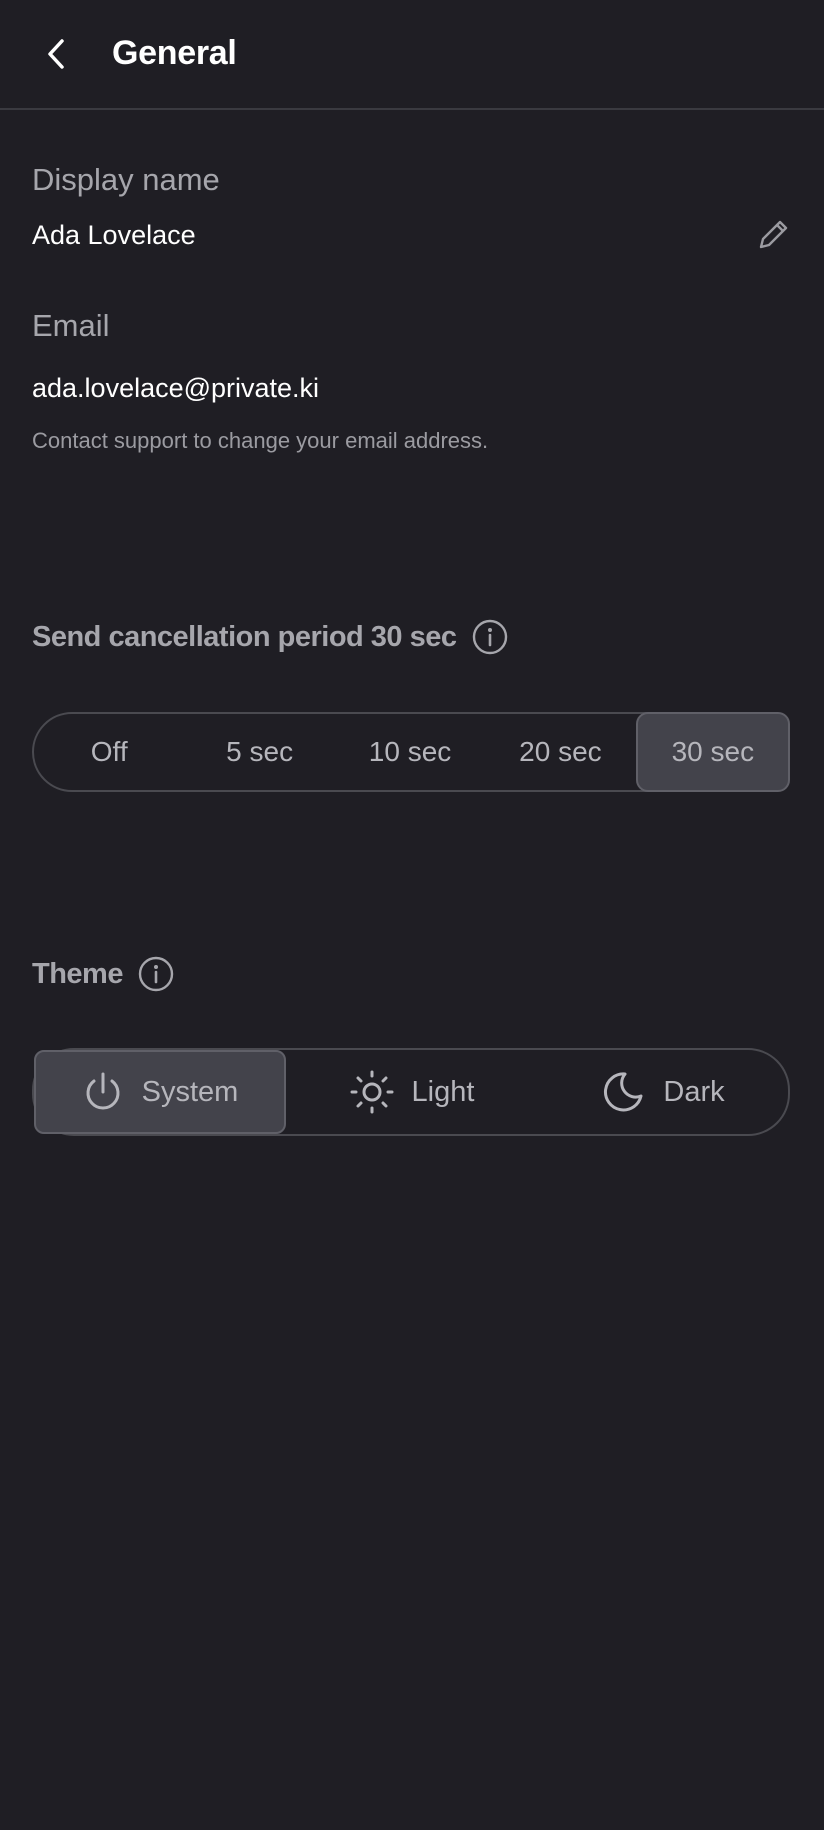 The width and height of the screenshot is (824, 1830). I want to click on cancellation-period-selector: Off 5 sec 10 sec 20 sec 30 sec, so click(411, 752).